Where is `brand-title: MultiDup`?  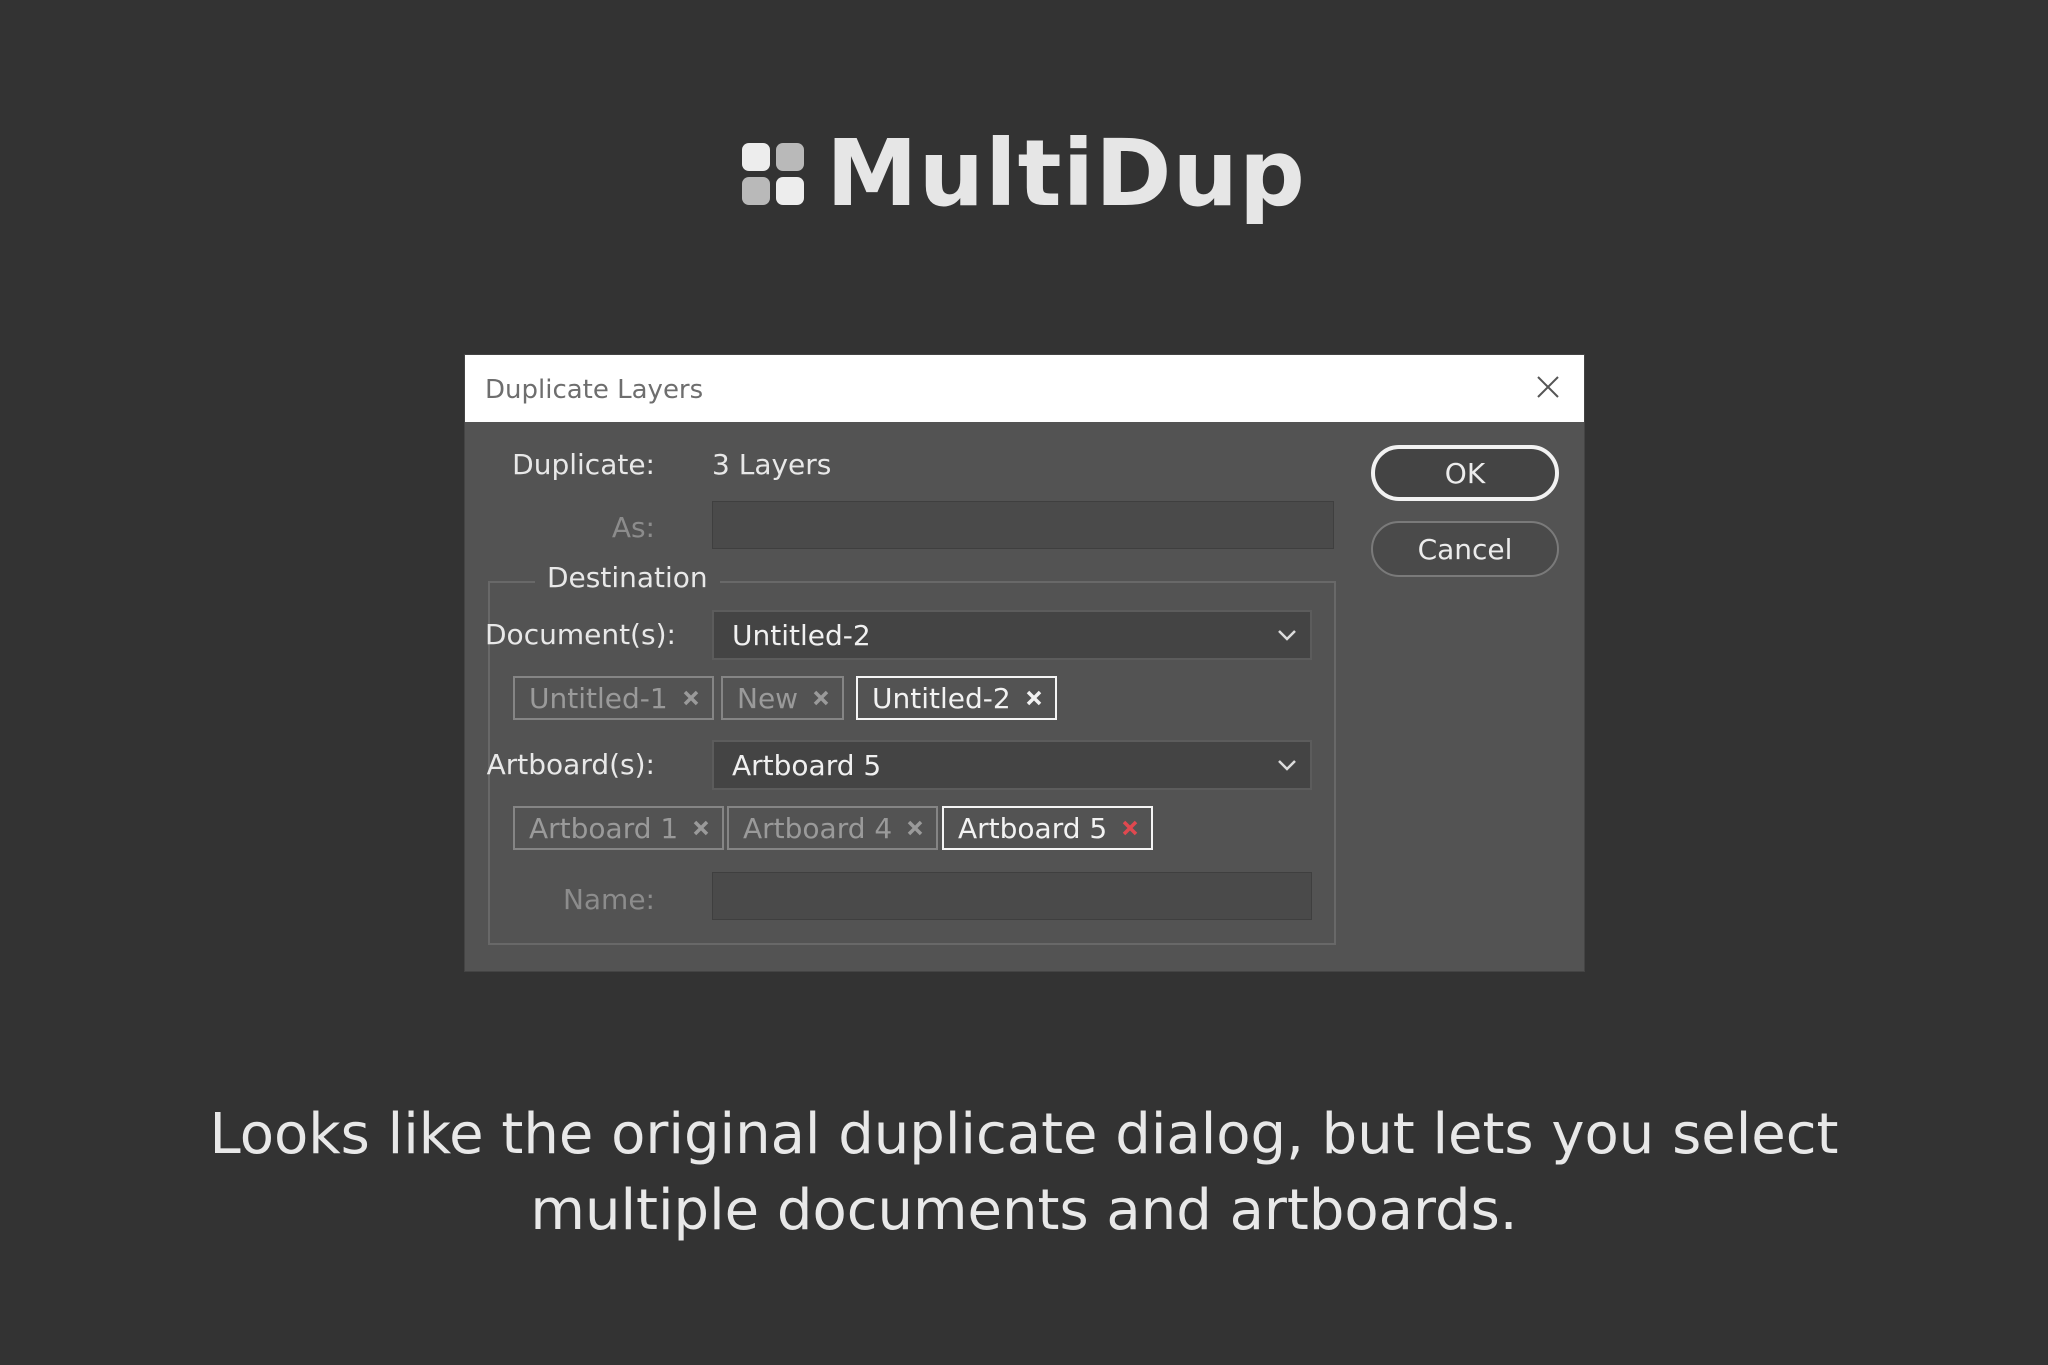 brand-title: MultiDup is located at coordinates (1066, 173).